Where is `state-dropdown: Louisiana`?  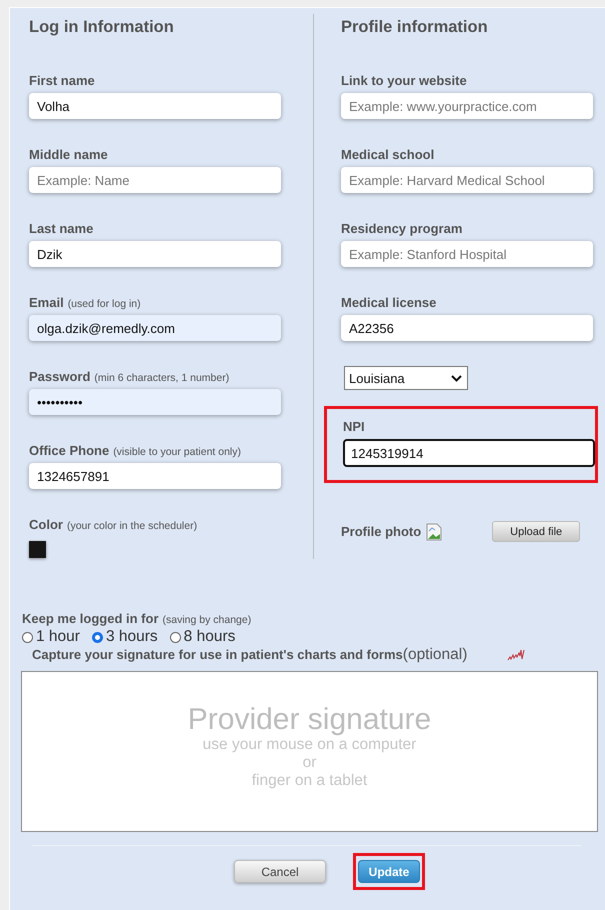
state-dropdown: Louisiana is located at coordinates (406, 378).